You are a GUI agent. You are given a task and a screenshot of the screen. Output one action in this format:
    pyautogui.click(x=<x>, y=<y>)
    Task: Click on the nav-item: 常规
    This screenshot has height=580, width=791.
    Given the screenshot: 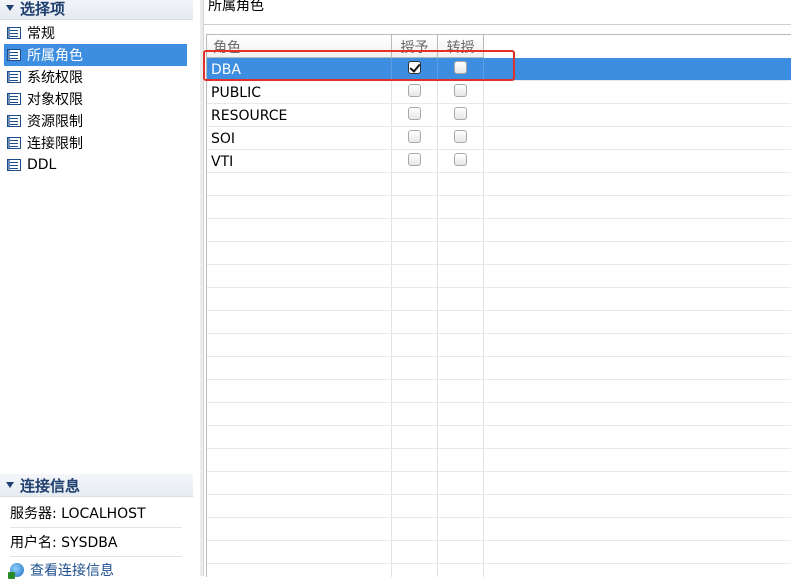 What is the action you would take?
    pyautogui.click(x=95, y=33)
    